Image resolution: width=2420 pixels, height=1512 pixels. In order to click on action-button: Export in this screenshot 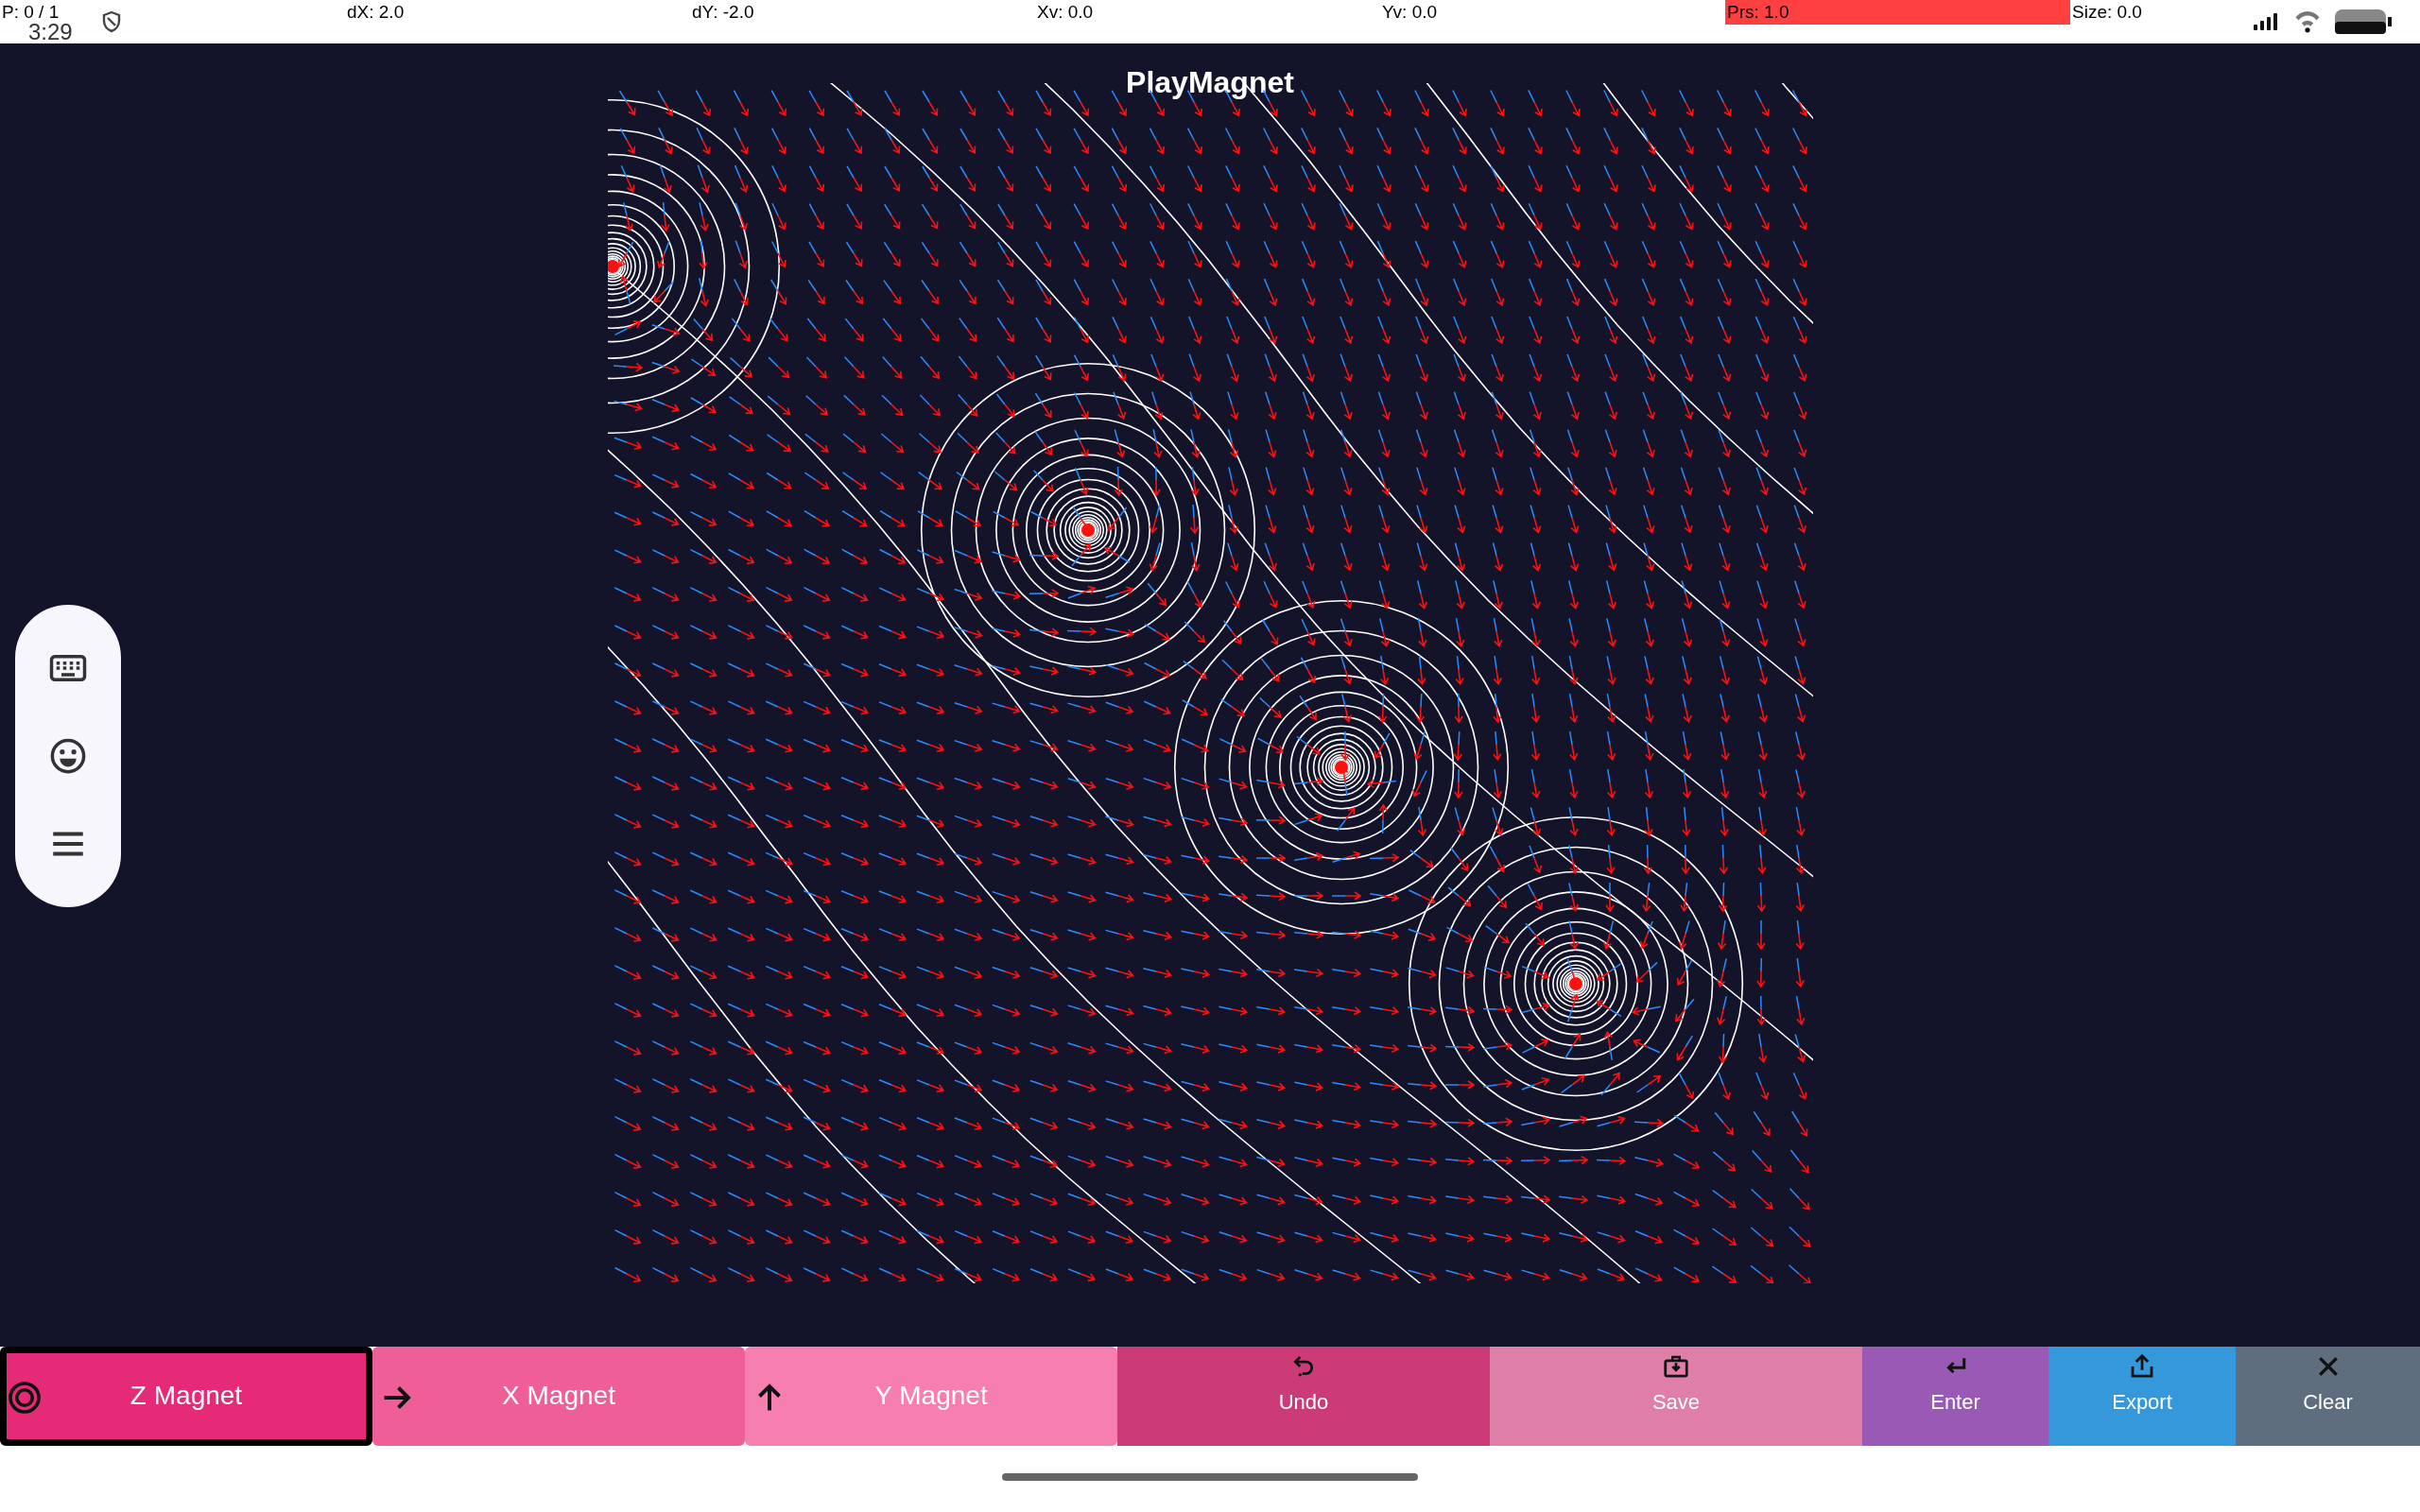, I will do `click(2142, 1396)`.